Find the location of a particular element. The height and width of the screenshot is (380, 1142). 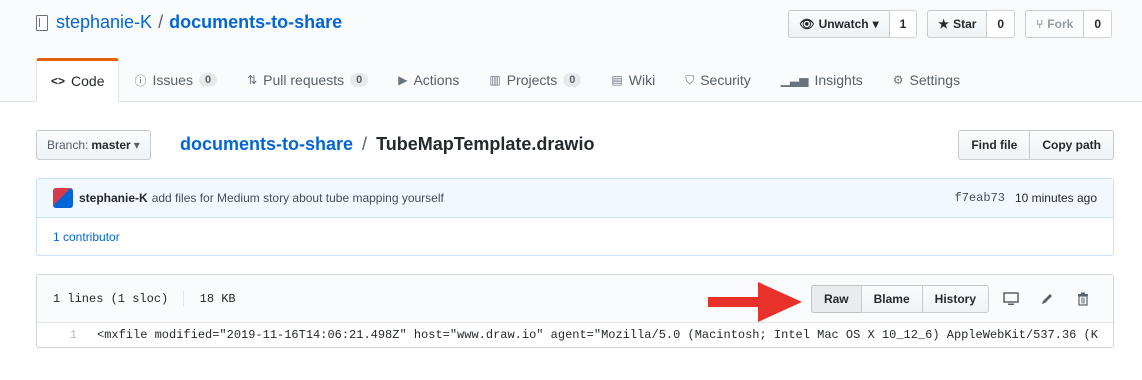

blame-button: Blame is located at coordinates (891, 299).